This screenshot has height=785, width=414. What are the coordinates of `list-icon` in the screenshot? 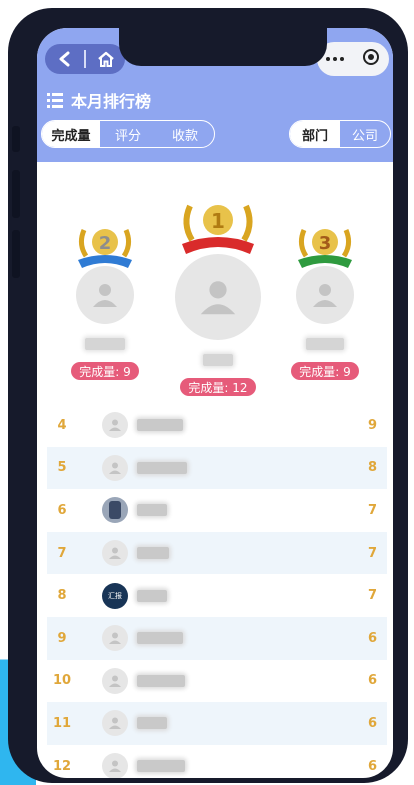 It's located at (55, 100).